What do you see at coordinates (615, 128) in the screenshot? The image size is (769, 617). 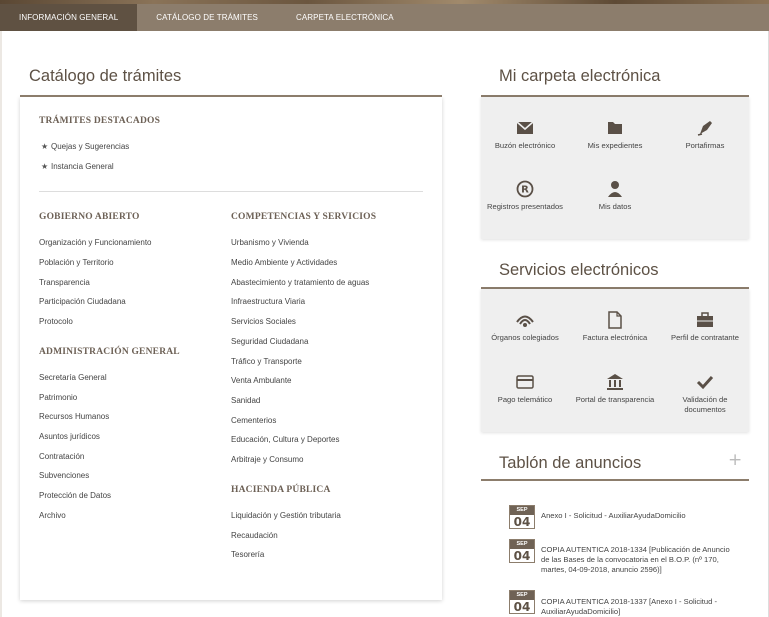 I see `folder-icon` at bounding box center [615, 128].